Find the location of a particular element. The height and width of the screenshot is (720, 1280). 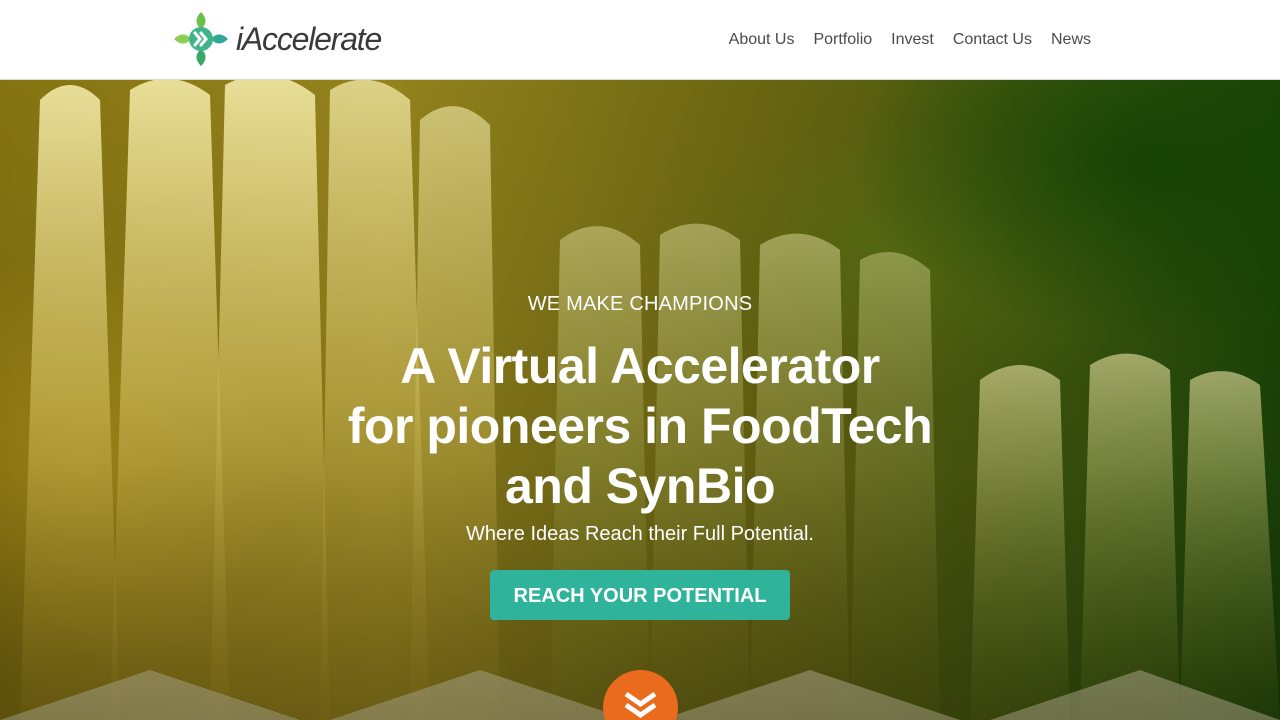

logo-link: iAccelerate is located at coordinates (277, 39).